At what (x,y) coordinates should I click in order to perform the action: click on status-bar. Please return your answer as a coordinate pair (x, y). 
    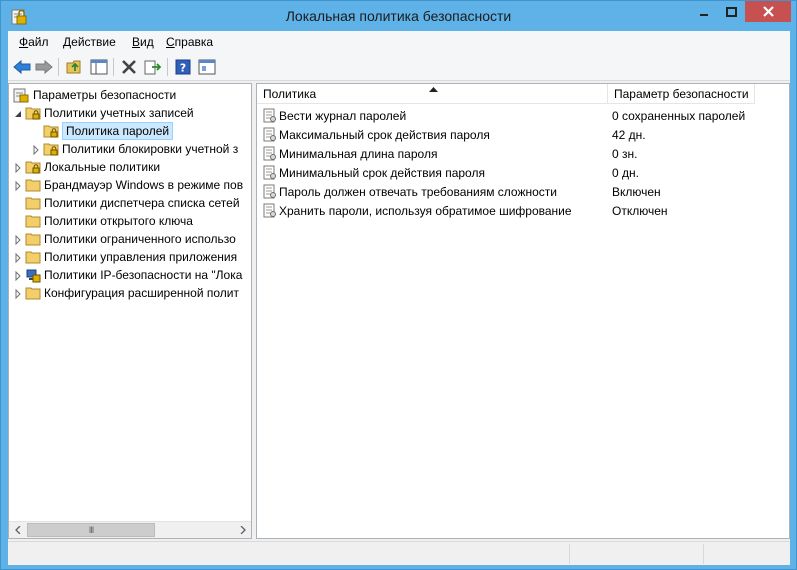
    Looking at the image, I should click on (399, 553).